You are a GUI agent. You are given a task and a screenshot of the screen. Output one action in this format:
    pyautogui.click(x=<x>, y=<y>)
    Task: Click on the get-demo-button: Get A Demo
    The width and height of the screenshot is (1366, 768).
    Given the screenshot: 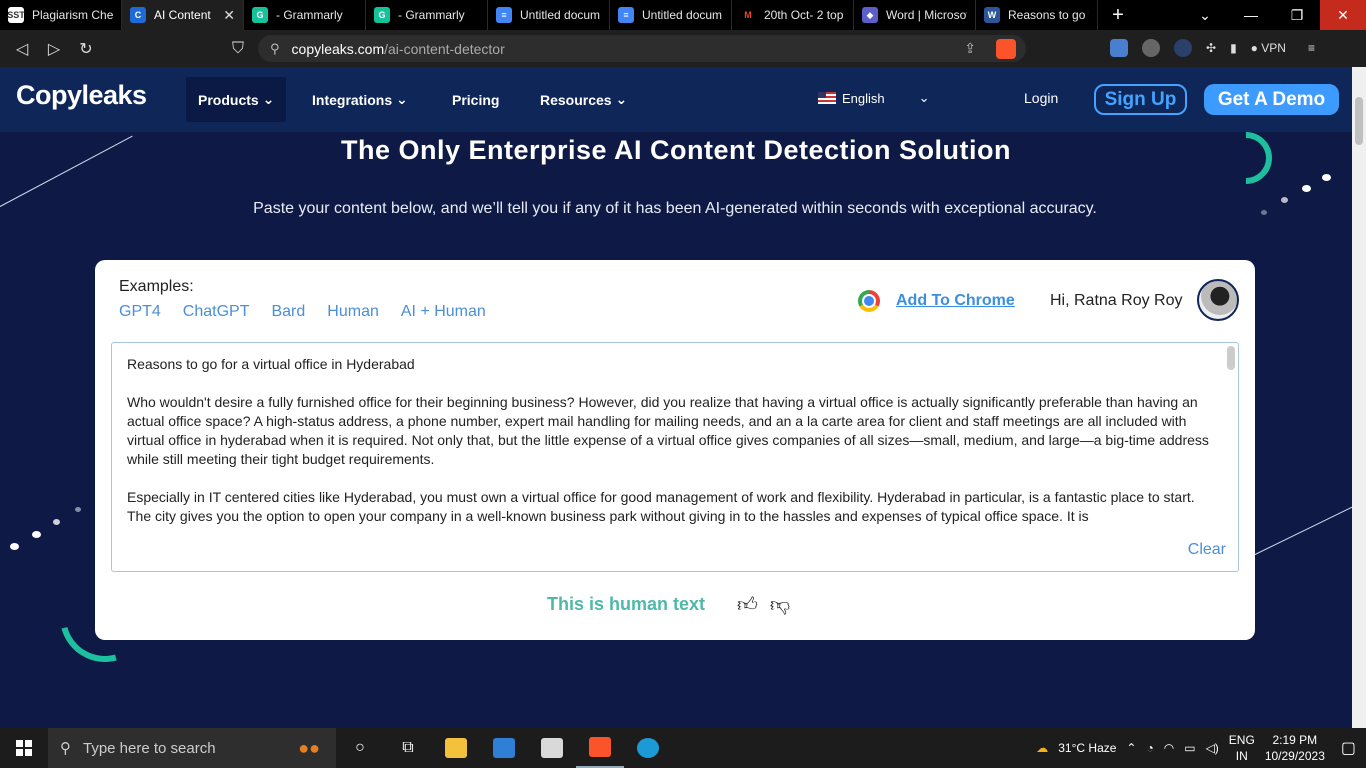 What is the action you would take?
    pyautogui.click(x=1271, y=99)
    